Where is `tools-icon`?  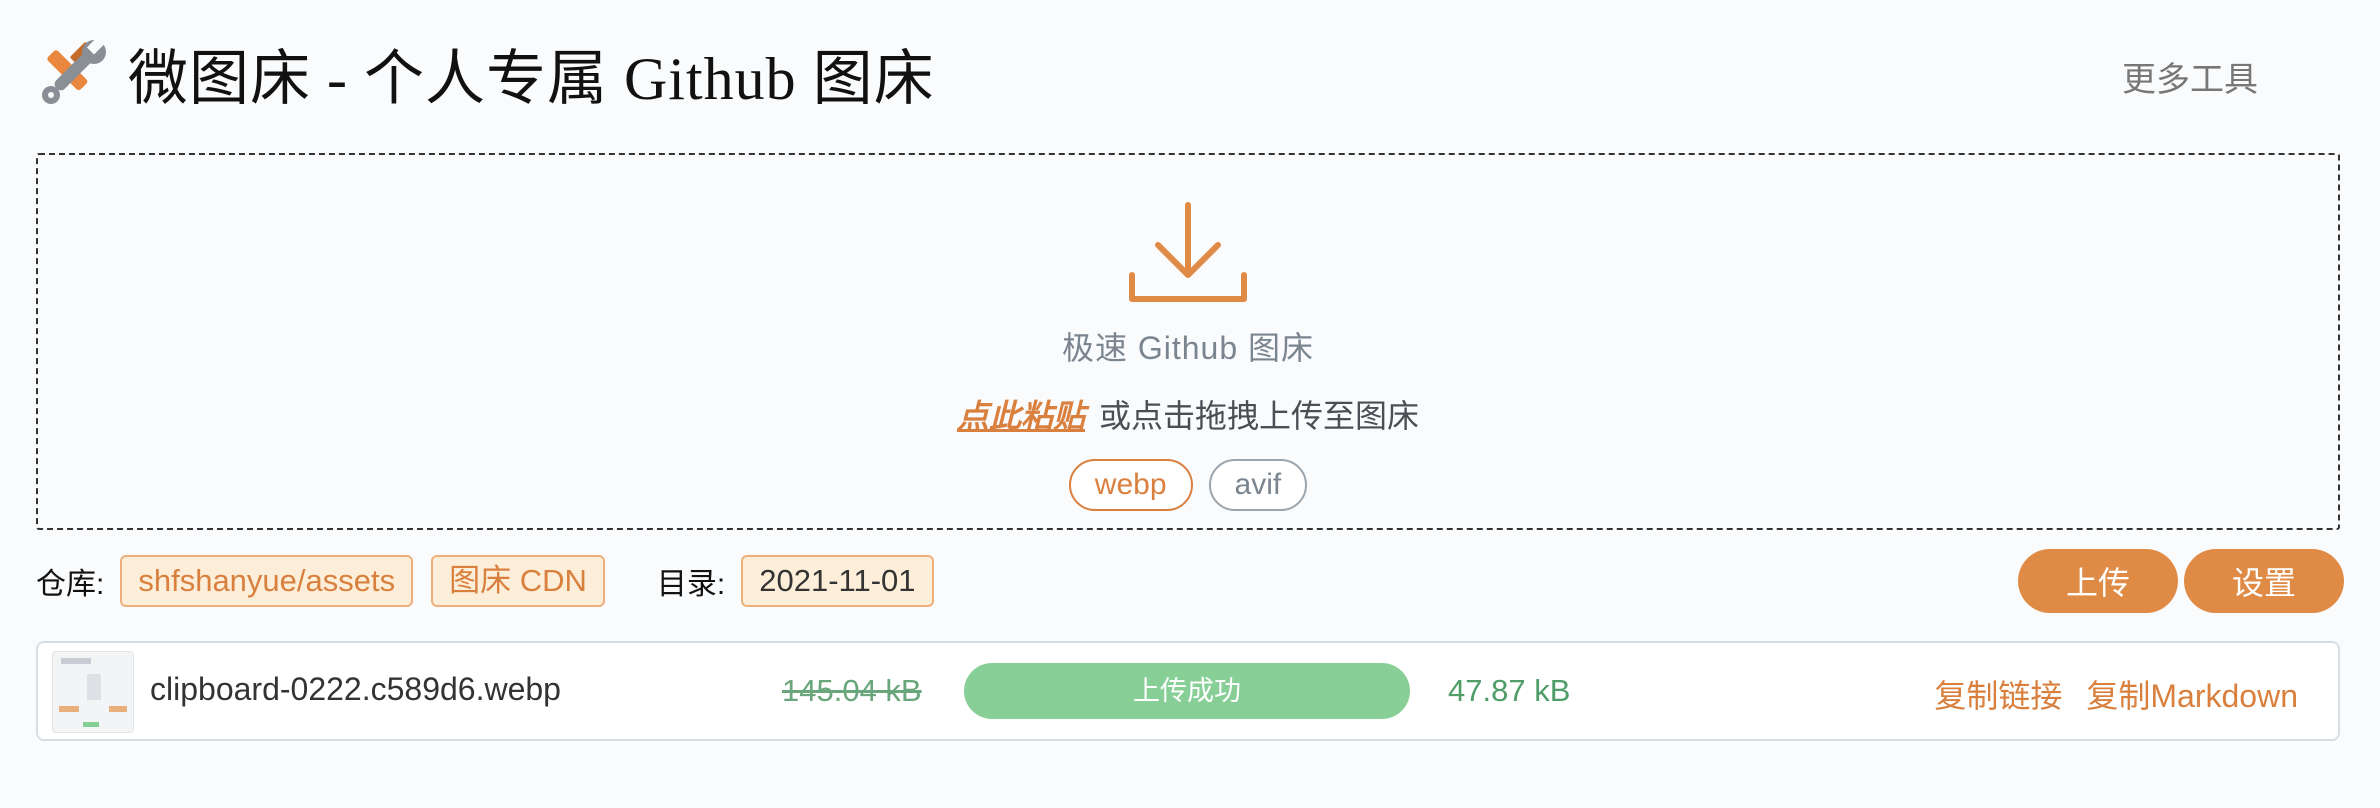
tools-icon is located at coordinates (74, 70).